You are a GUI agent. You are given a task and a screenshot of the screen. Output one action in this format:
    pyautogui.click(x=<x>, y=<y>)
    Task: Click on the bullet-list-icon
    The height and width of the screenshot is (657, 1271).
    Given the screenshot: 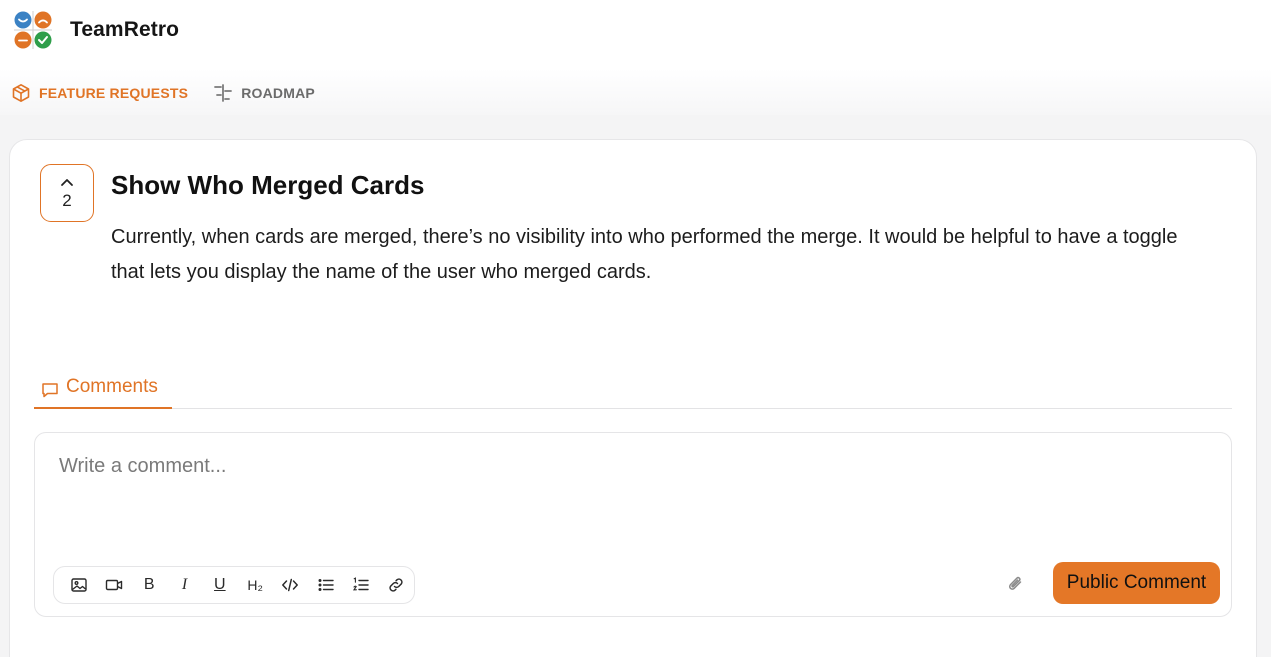 What is the action you would take?
    pyautogui.click(x=325, y=585)
    